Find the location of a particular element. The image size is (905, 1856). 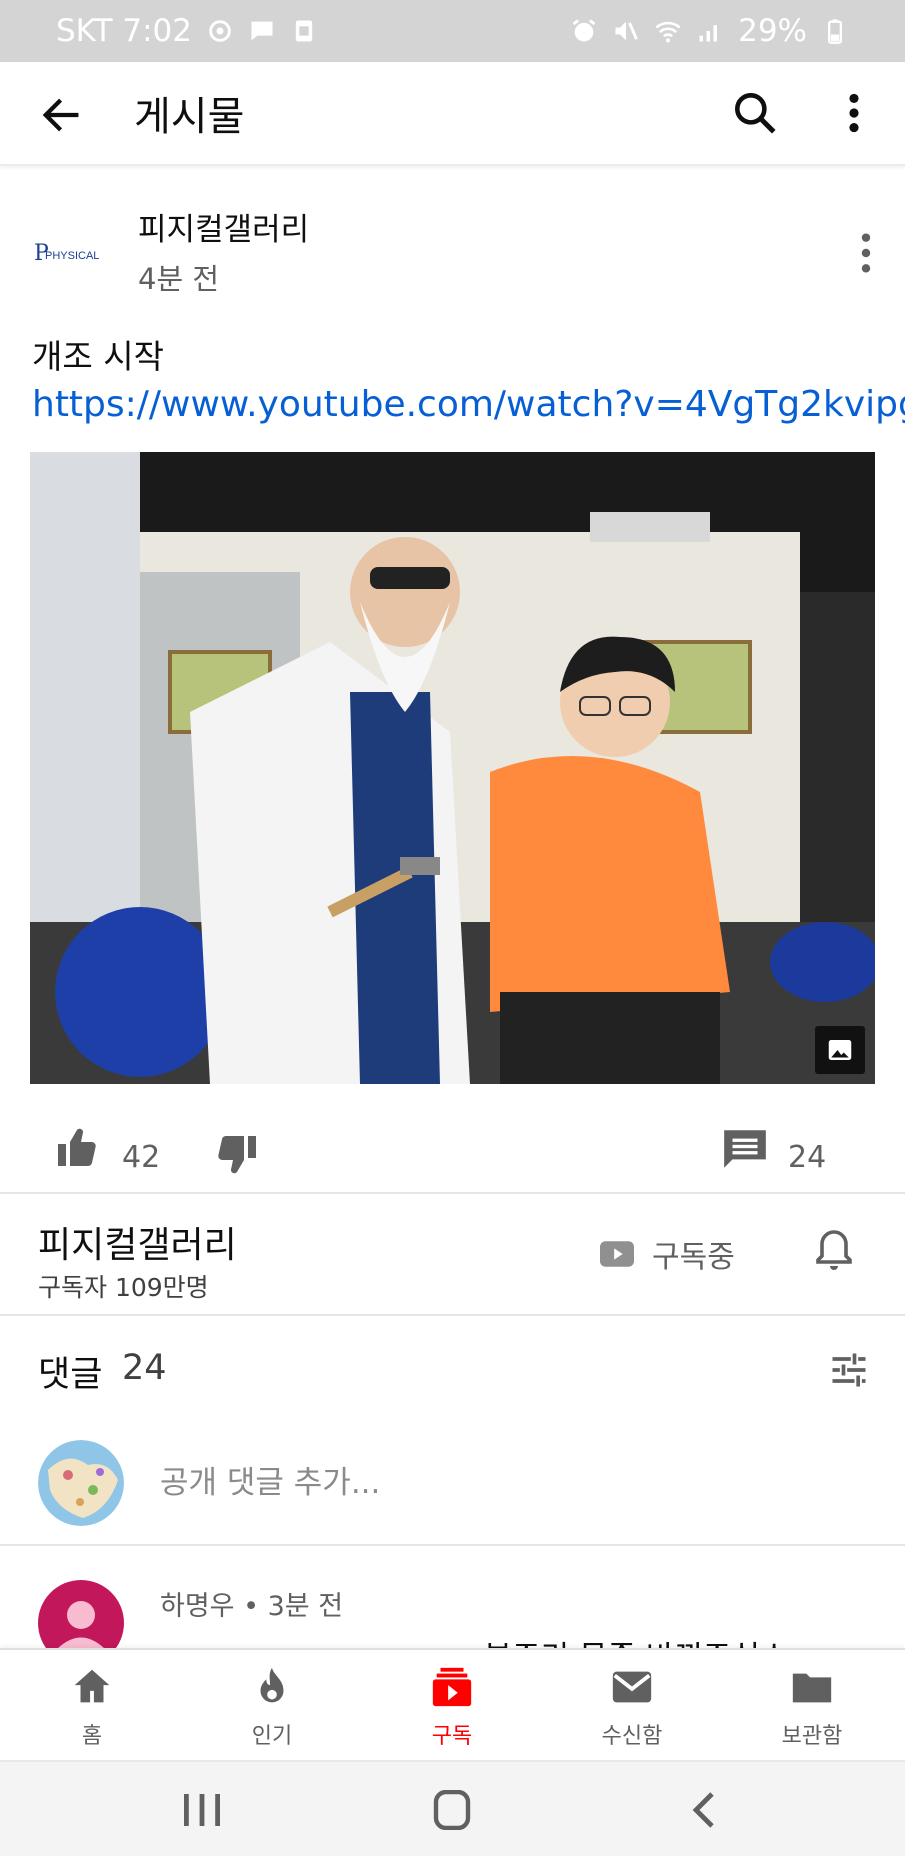

recent-apps-icon is located at coordinates (202, 1810).